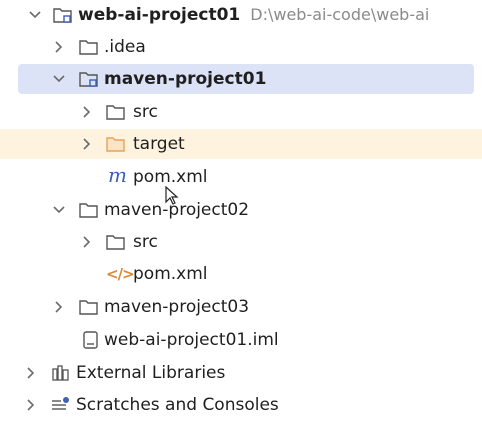  What do you see at coordinates (151, 373) in the screenshot?
I see `tree-node-label: External Libraries` at bounding box center [151, 373].